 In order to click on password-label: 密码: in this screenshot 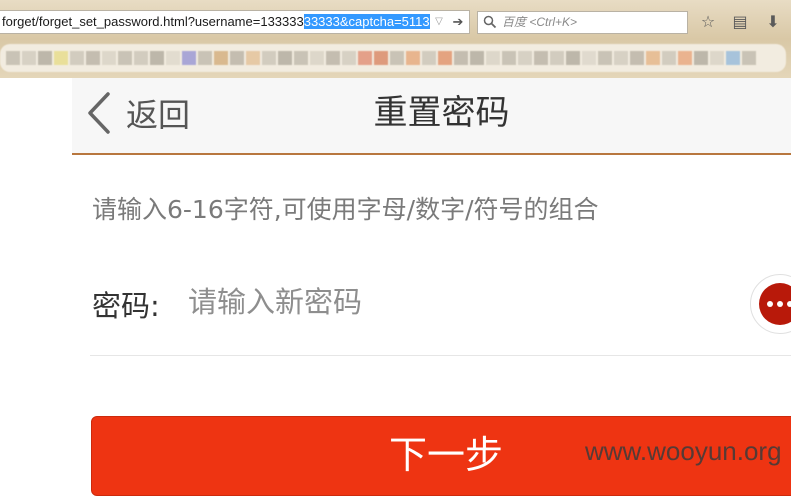, I will do `click(126, 306)`.